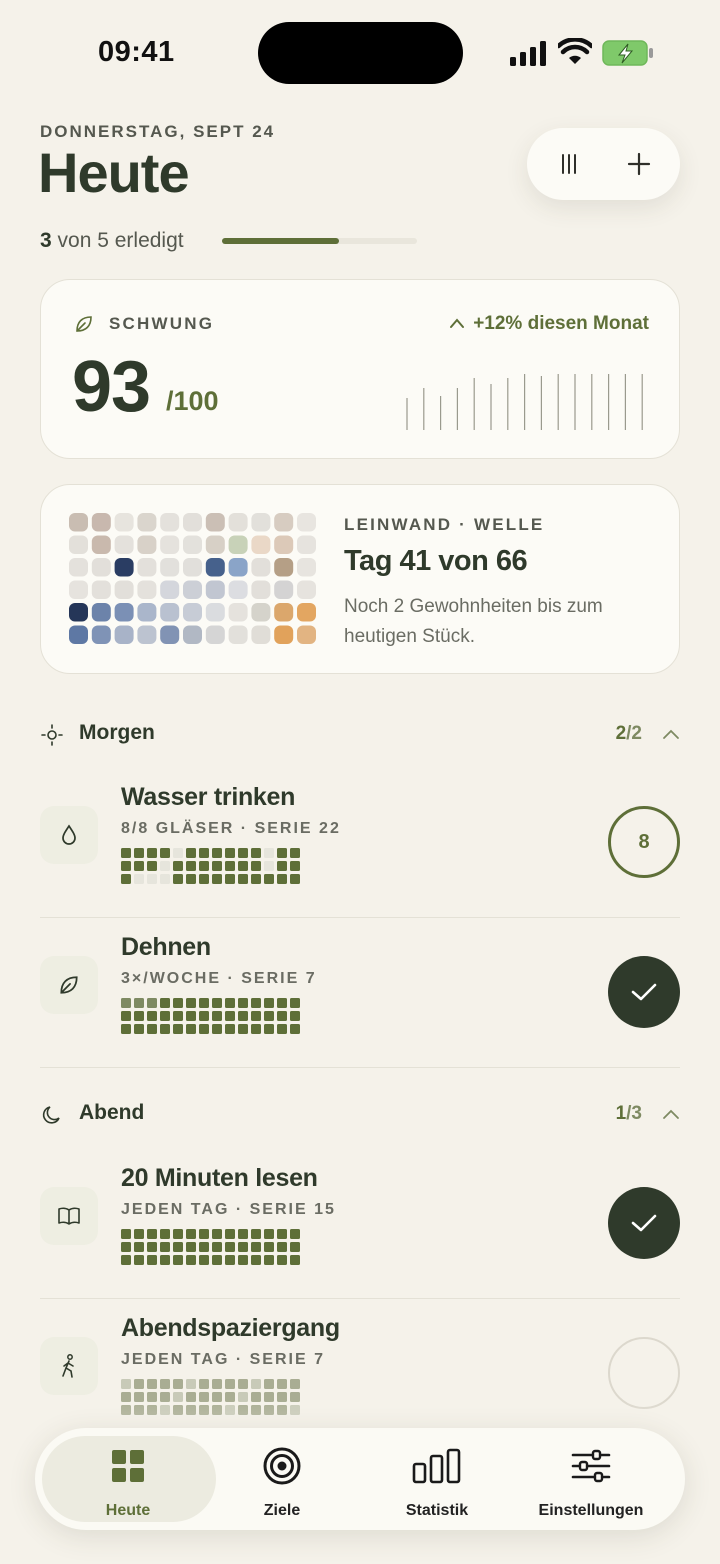 Image resolution: width=720 pixels, height=1564 pixels. What do you see at coordinates (591, 1466) in the screenshot?
I see `sliders-icon` at bounding box center [591, 1466].